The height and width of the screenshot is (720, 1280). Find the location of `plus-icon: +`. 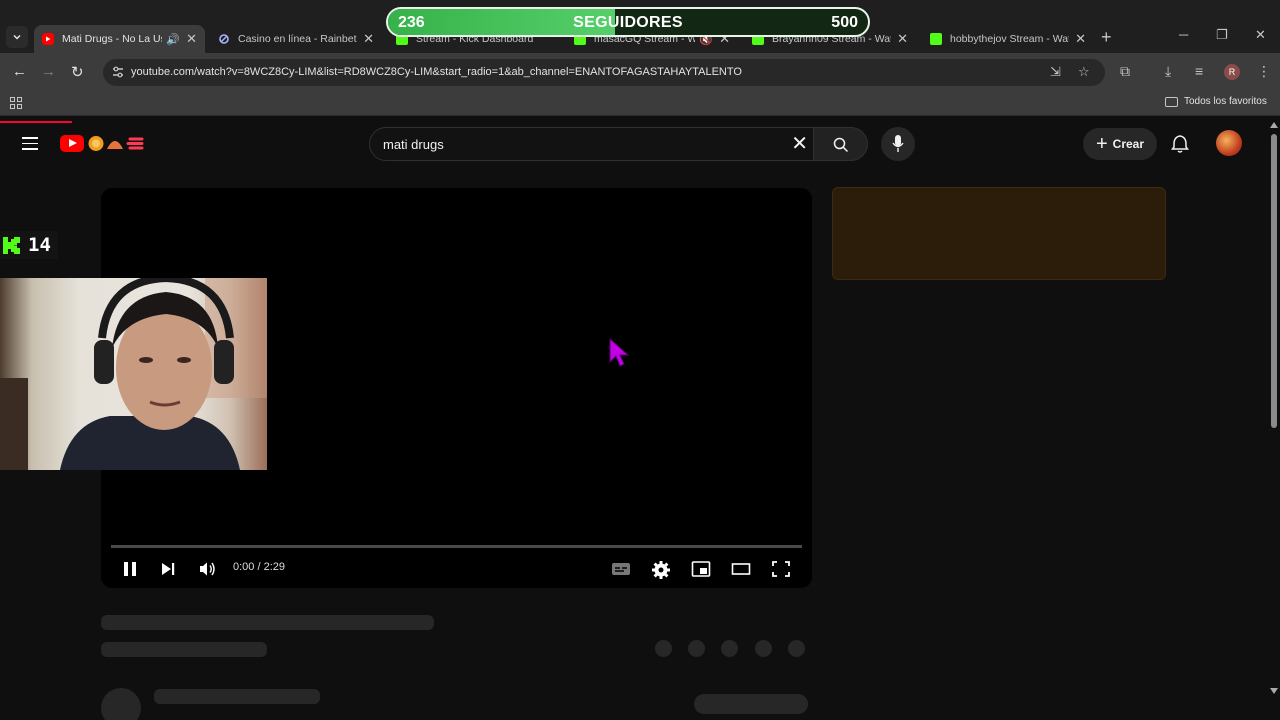

plus-icon: + is located at coordinates (1101, 144).